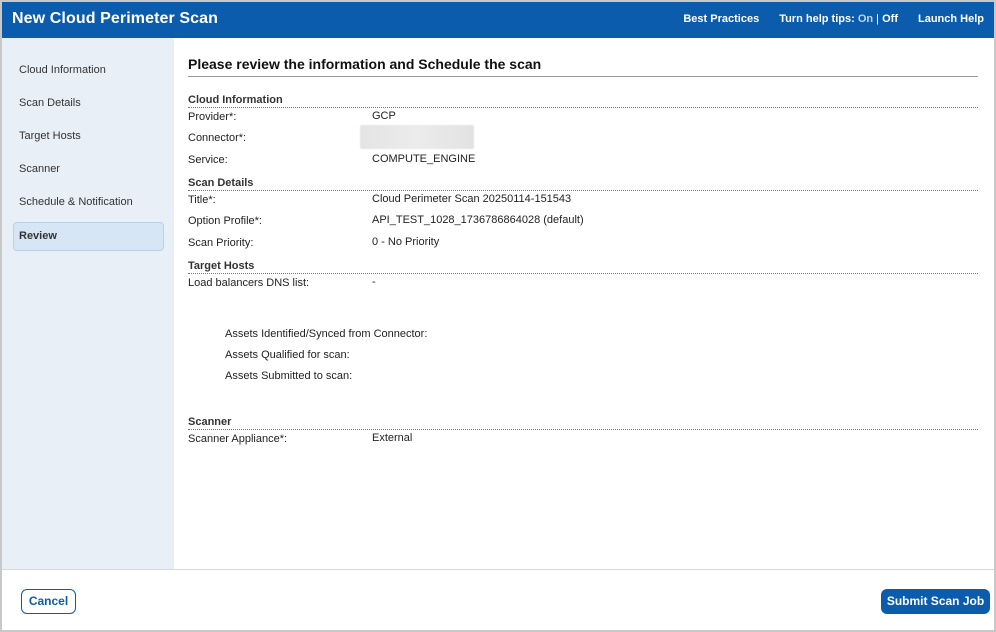 The width and height of the screenshot is (996, 632). I want to click on submit-scan-job-button: Submit Scan Job, so click(935, 601).